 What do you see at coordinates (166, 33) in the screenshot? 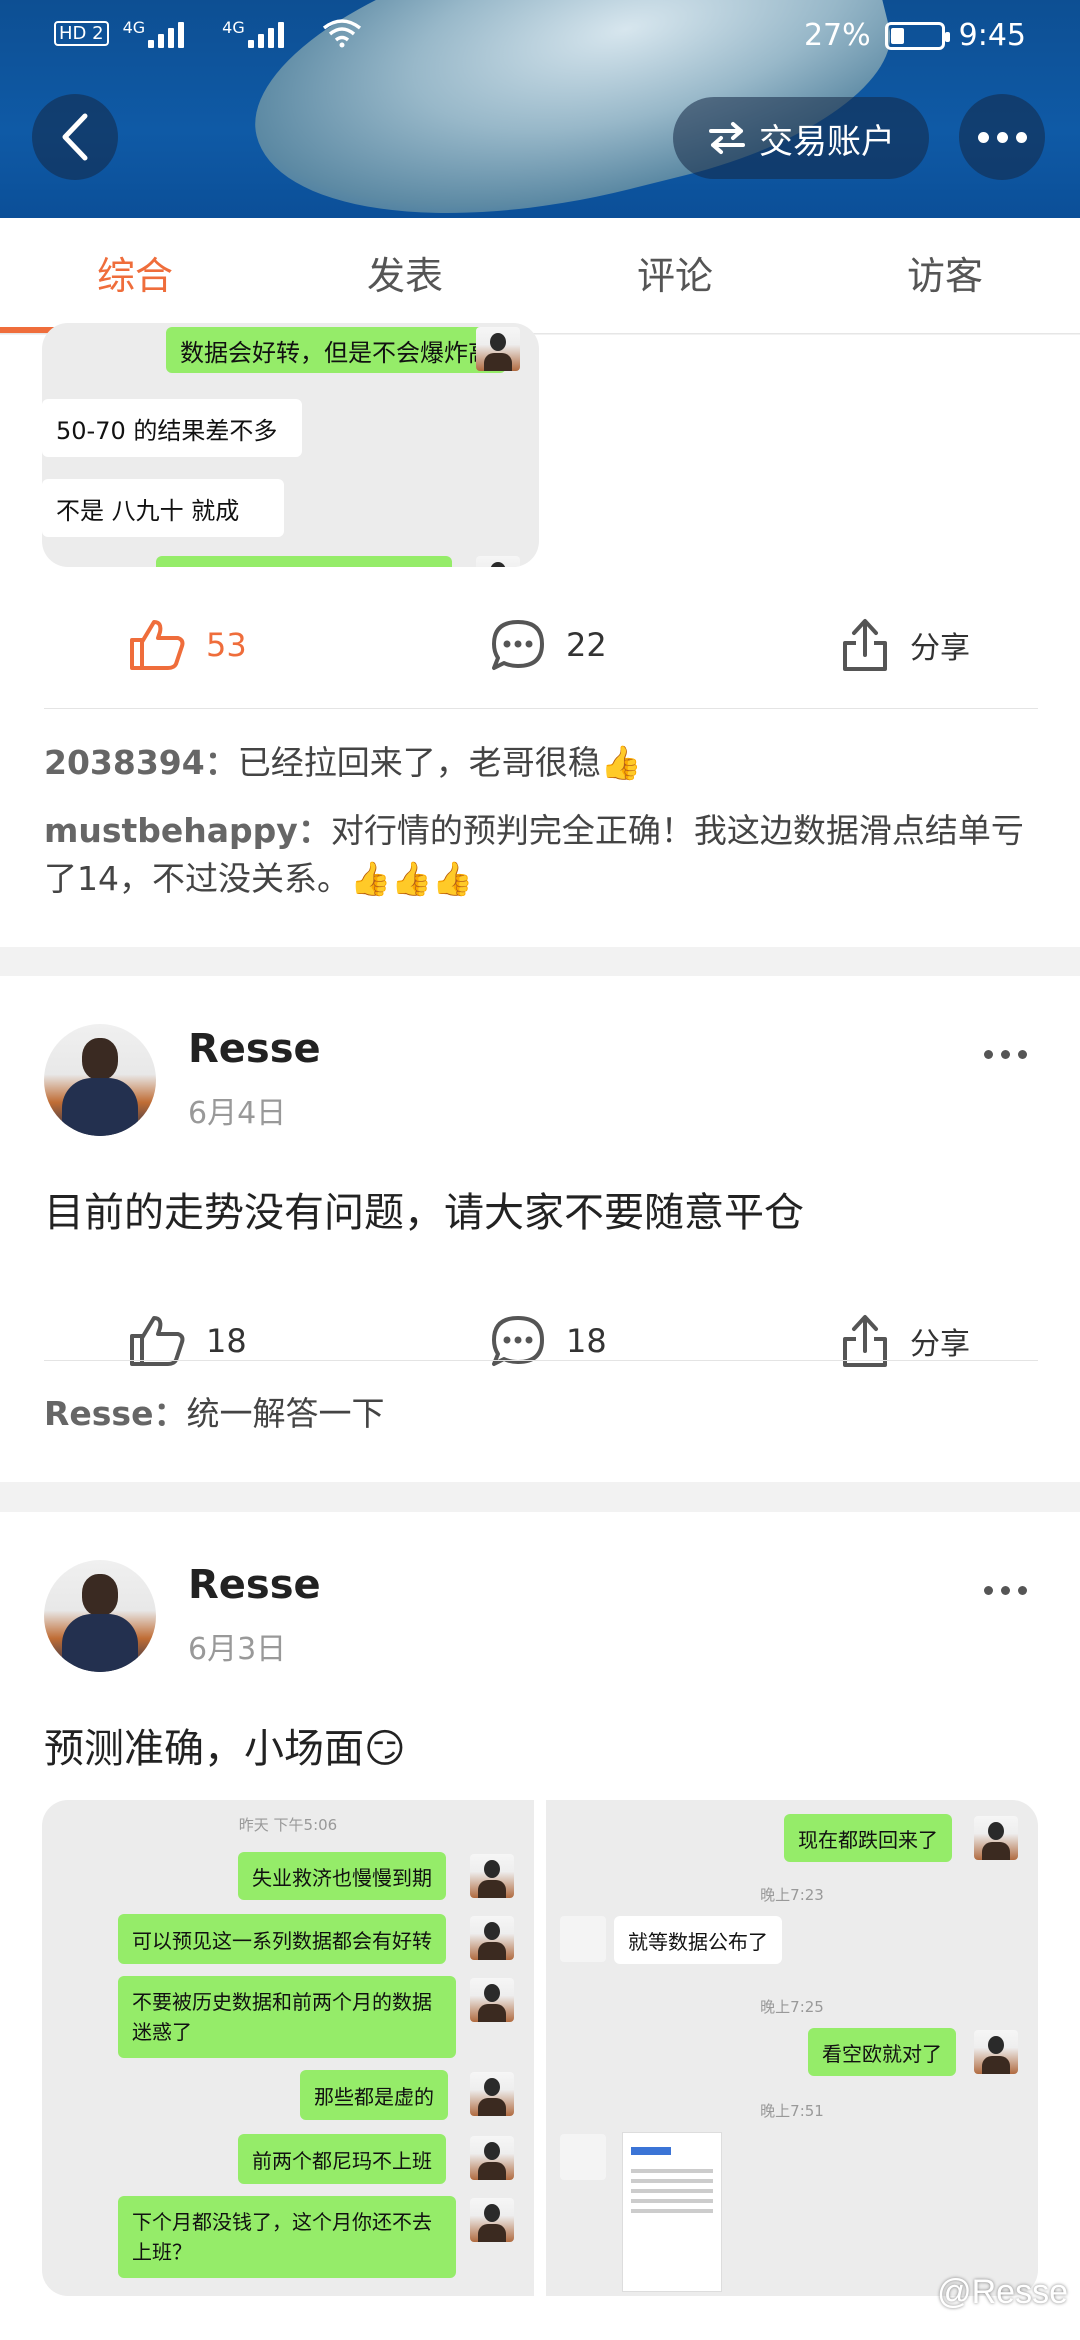
I see `signal-icon-1: 4G` at bounding box center [166, 33].